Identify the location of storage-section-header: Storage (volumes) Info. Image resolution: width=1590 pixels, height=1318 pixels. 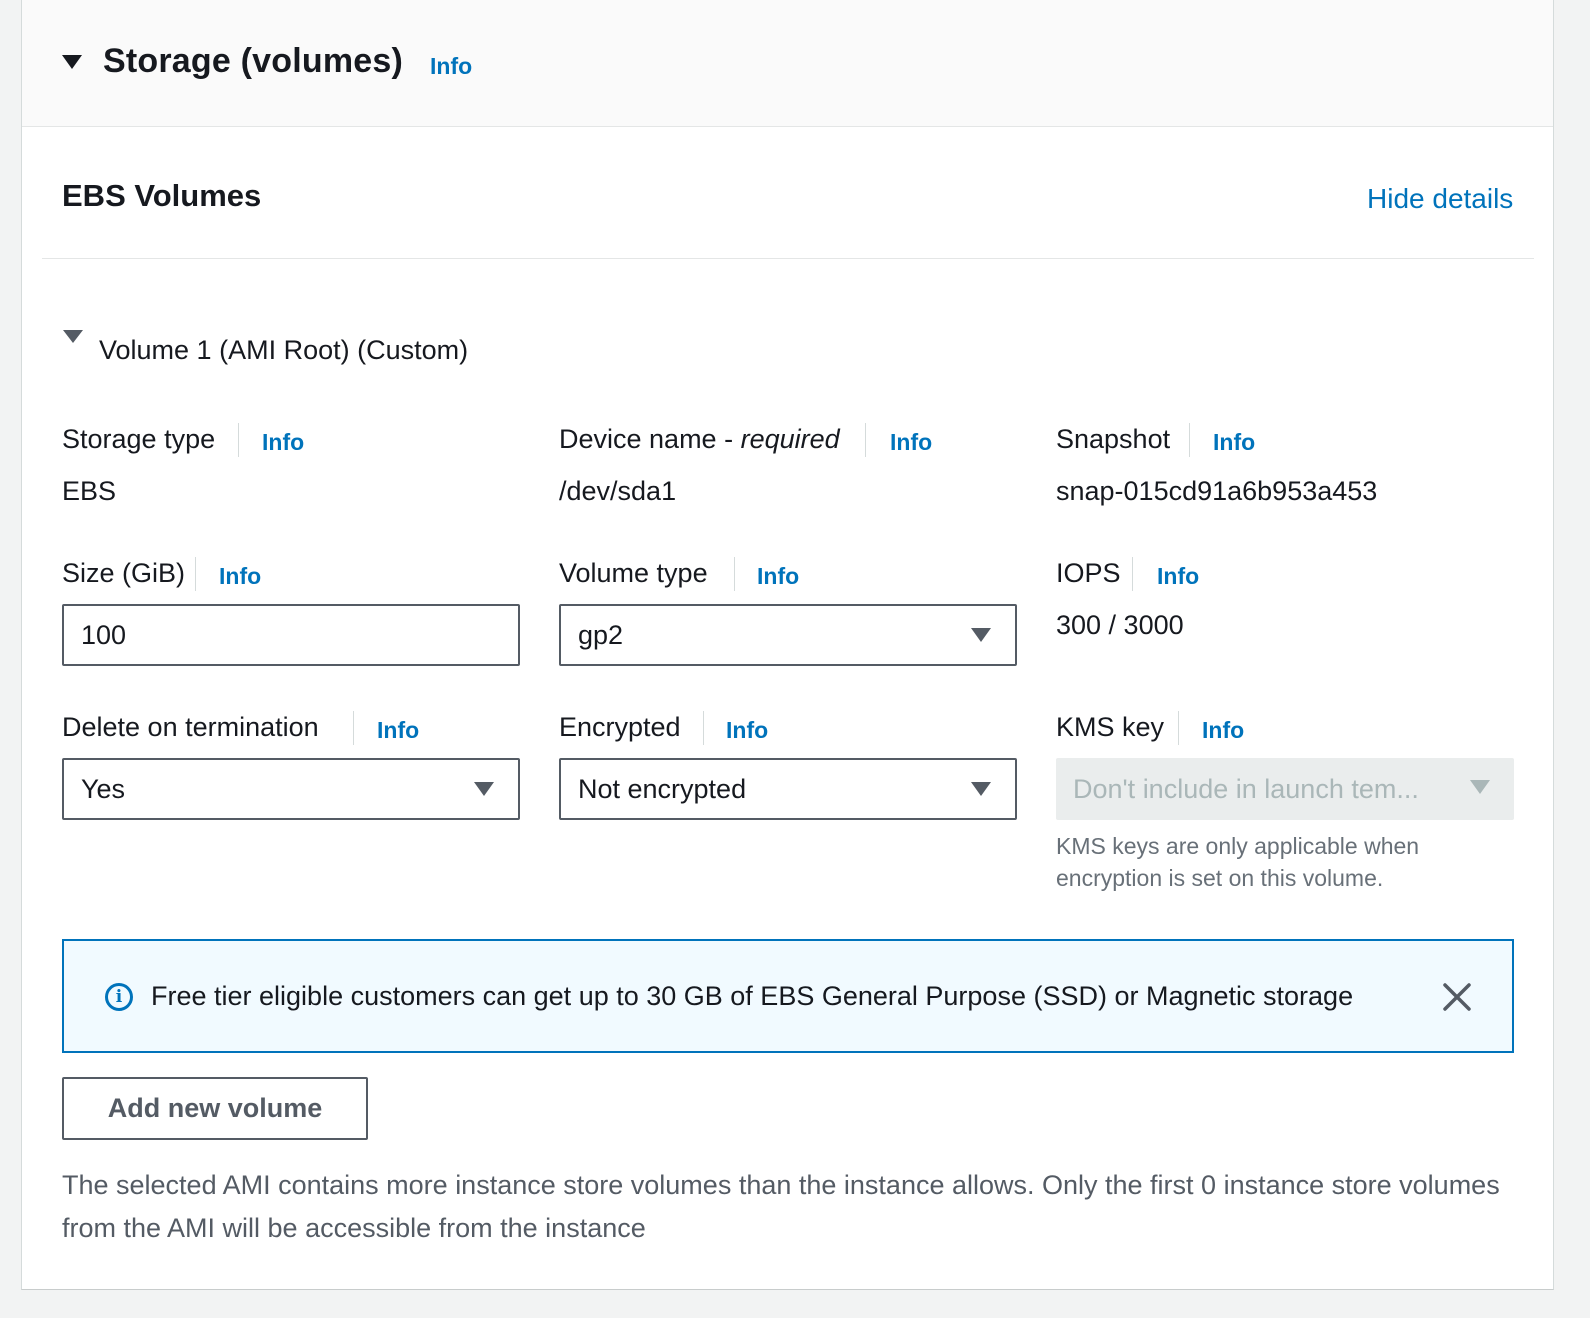
(787, 63).